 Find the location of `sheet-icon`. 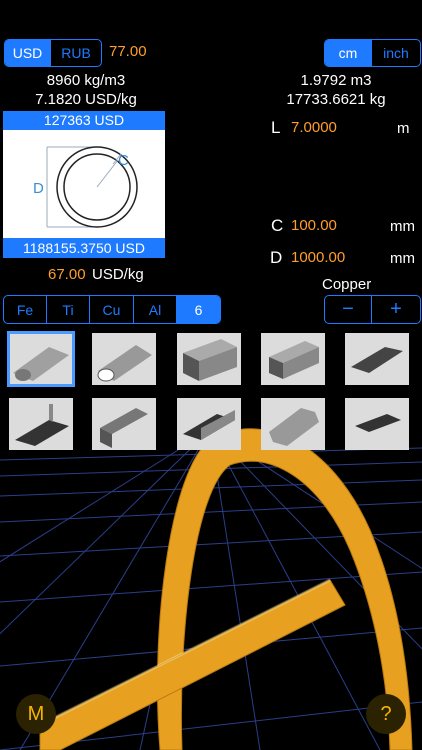

sheet-icon is located at coordinates (377, 424).